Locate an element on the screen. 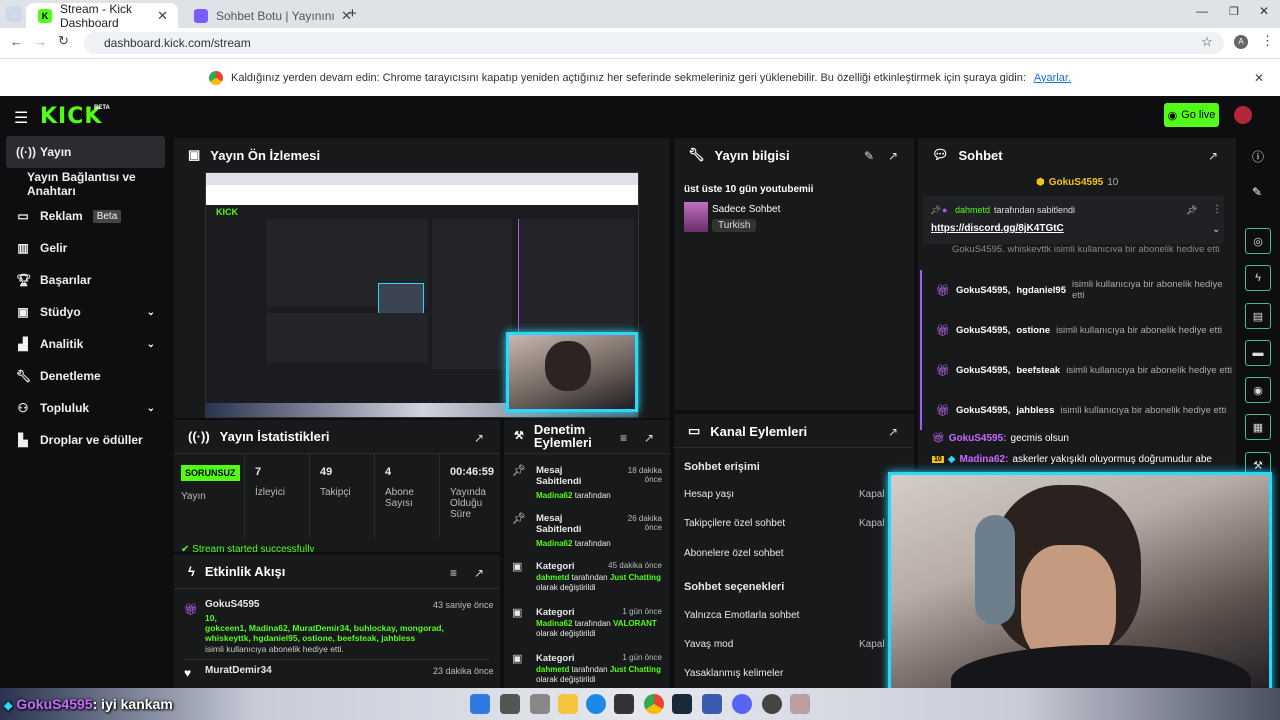 This screenshot has width=1280, height=720. camera-tool-icon: ◎ is located at coordinates (1258, 241).